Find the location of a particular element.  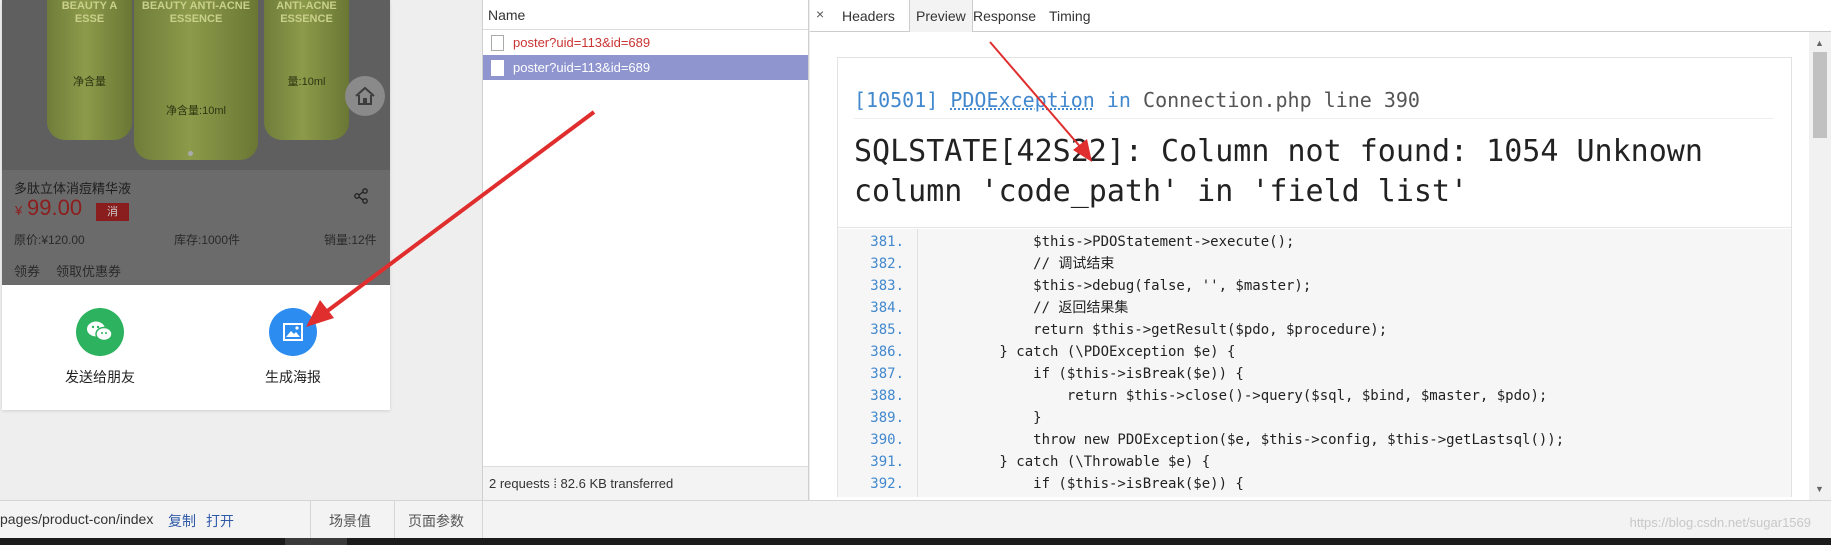

scrollbar-thumb is located at coordinates (1820, 95).